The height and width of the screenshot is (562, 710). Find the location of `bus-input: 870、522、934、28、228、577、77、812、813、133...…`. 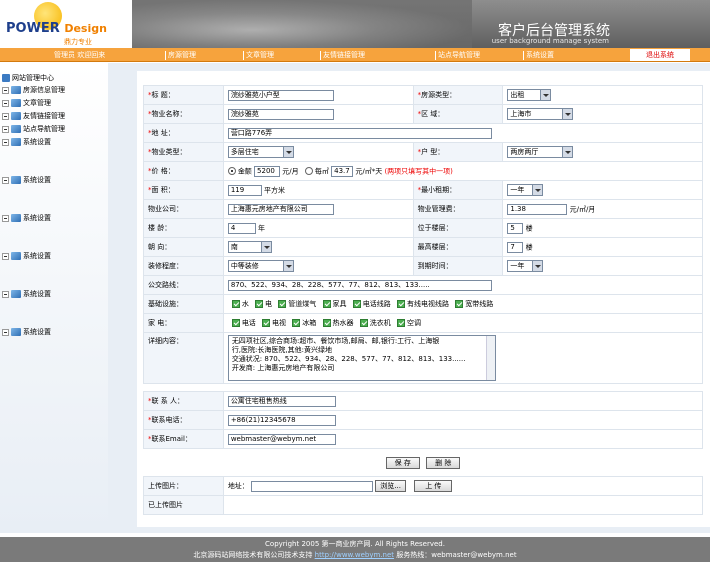

bus-input: 870、522、934、28、228、577、77、812、813、133...… is located at coordinates (359, 285).